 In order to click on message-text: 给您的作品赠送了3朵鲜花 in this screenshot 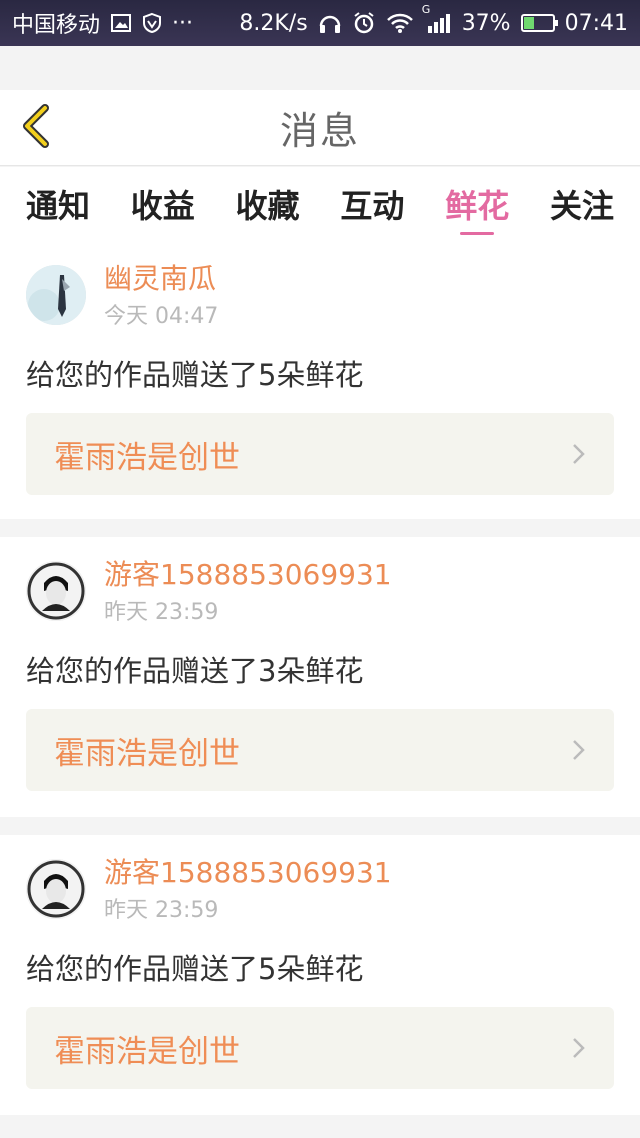, I will do `click(195, 671)`.